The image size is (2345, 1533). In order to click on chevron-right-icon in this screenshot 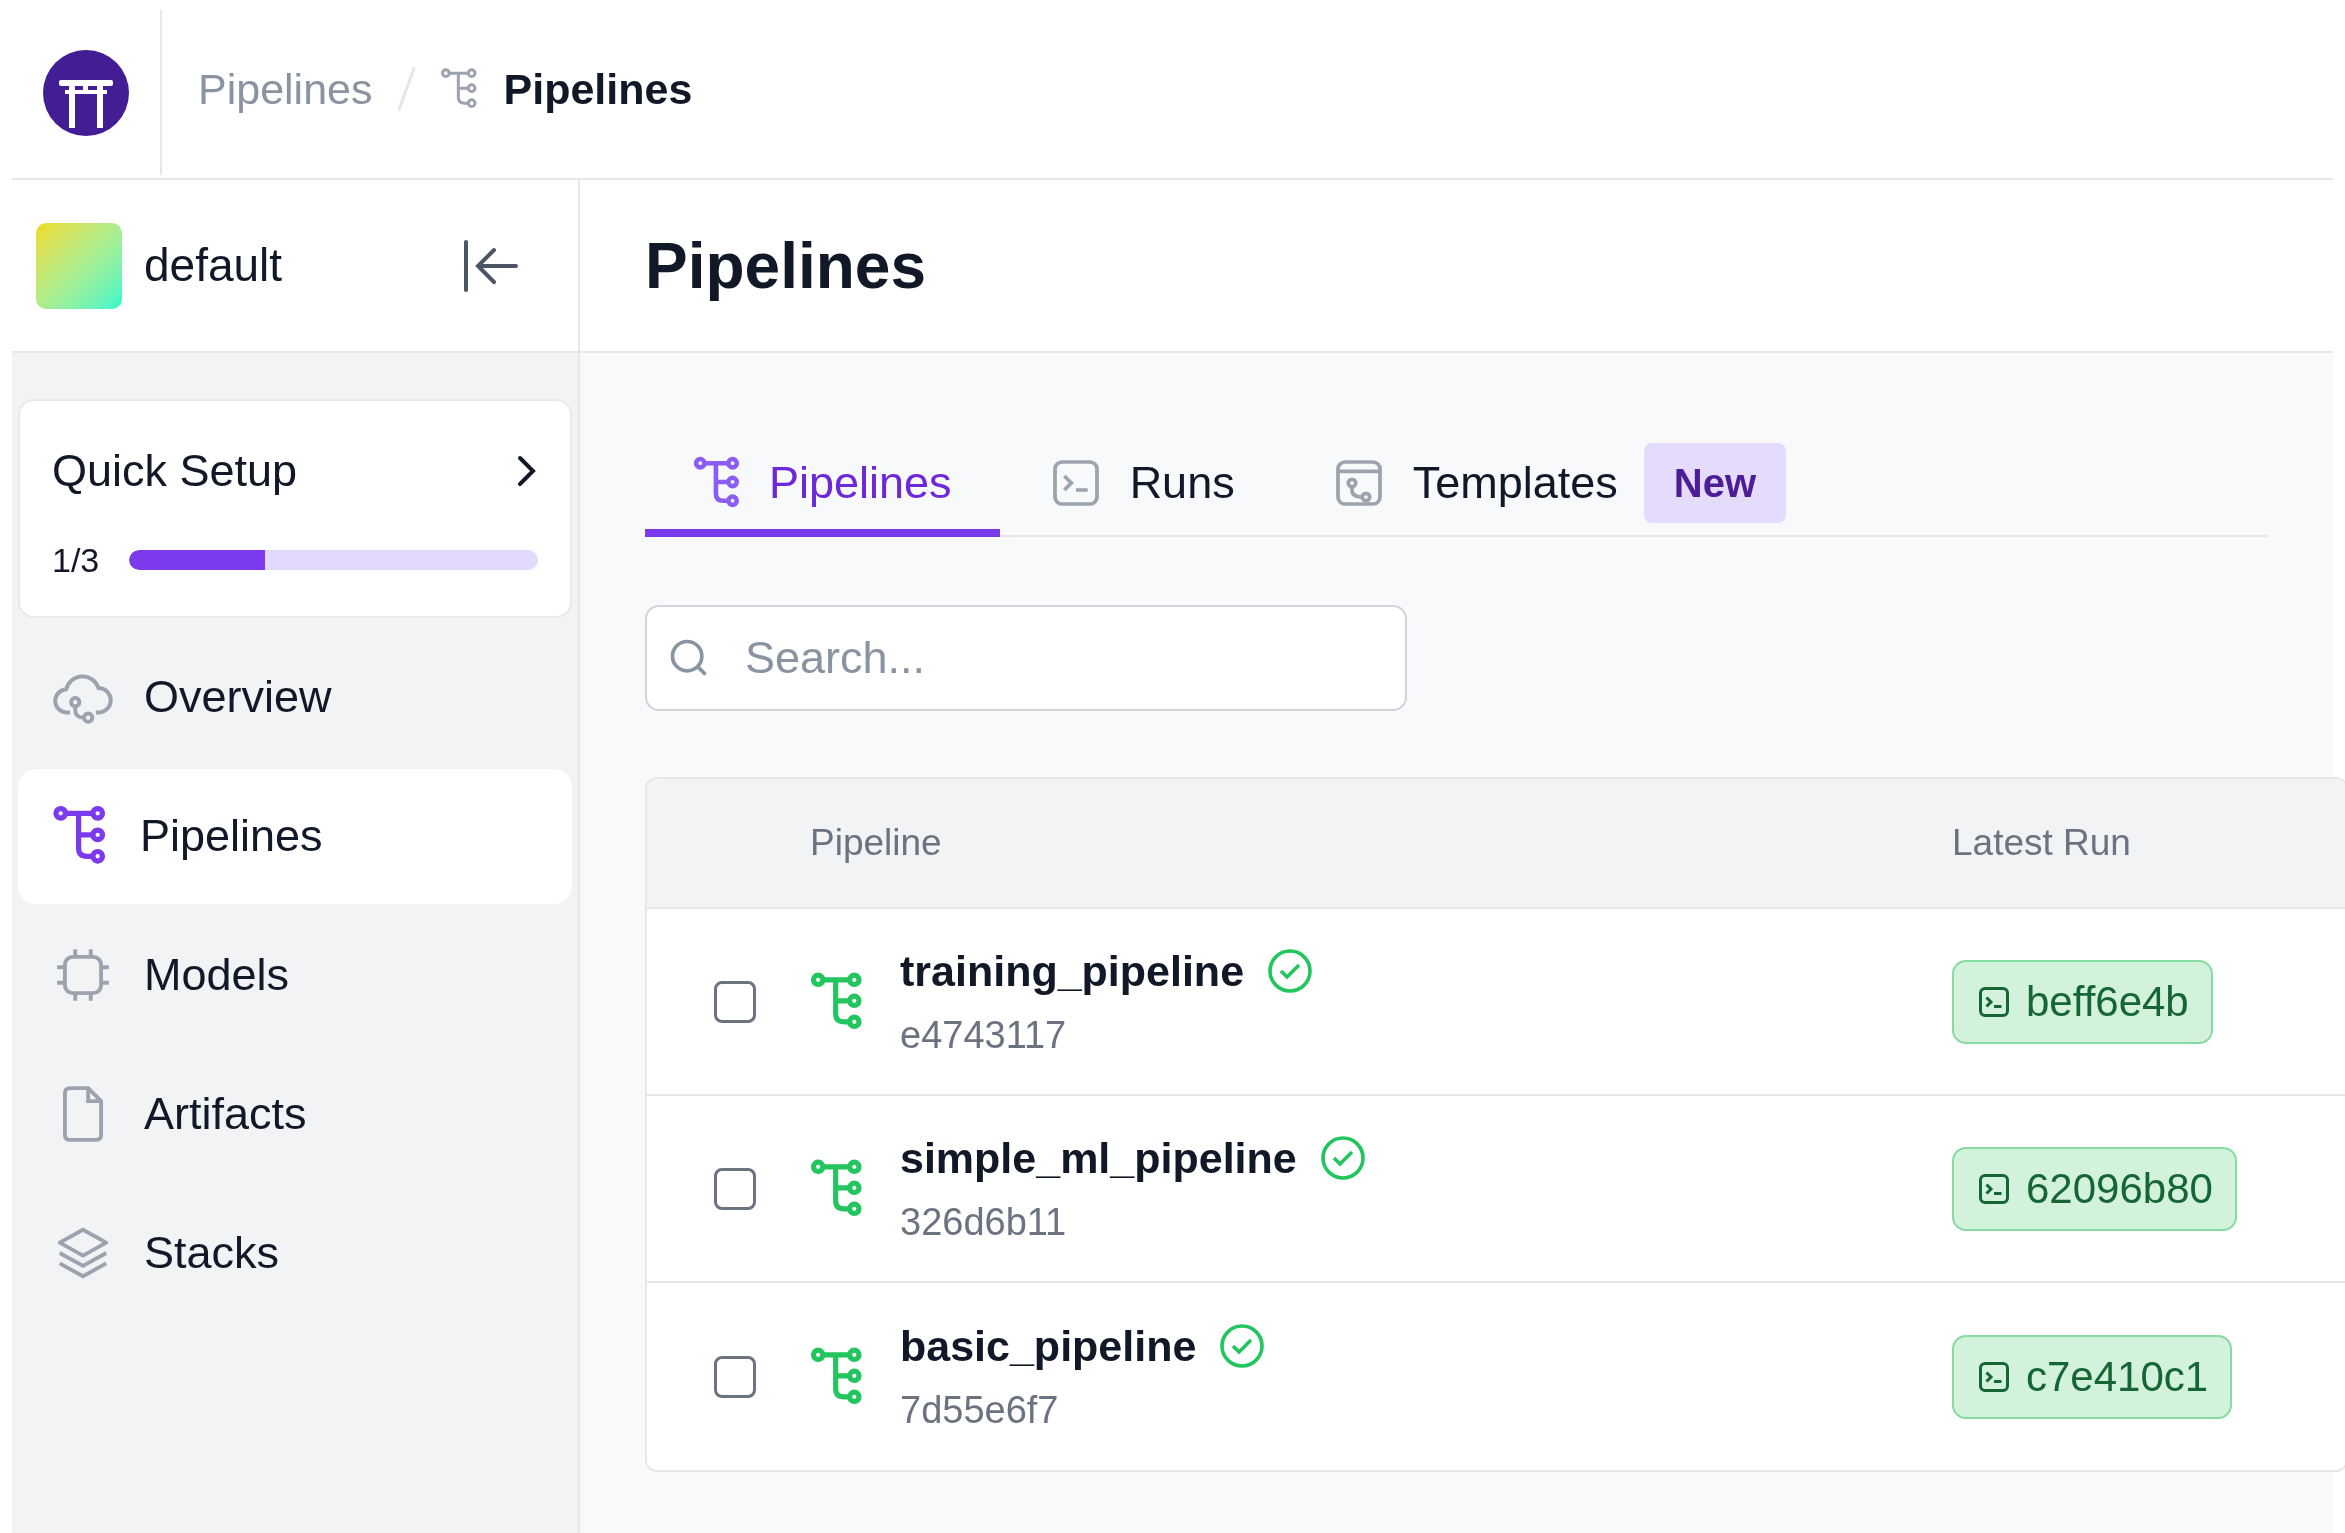, I will do `click(527, 470)`.